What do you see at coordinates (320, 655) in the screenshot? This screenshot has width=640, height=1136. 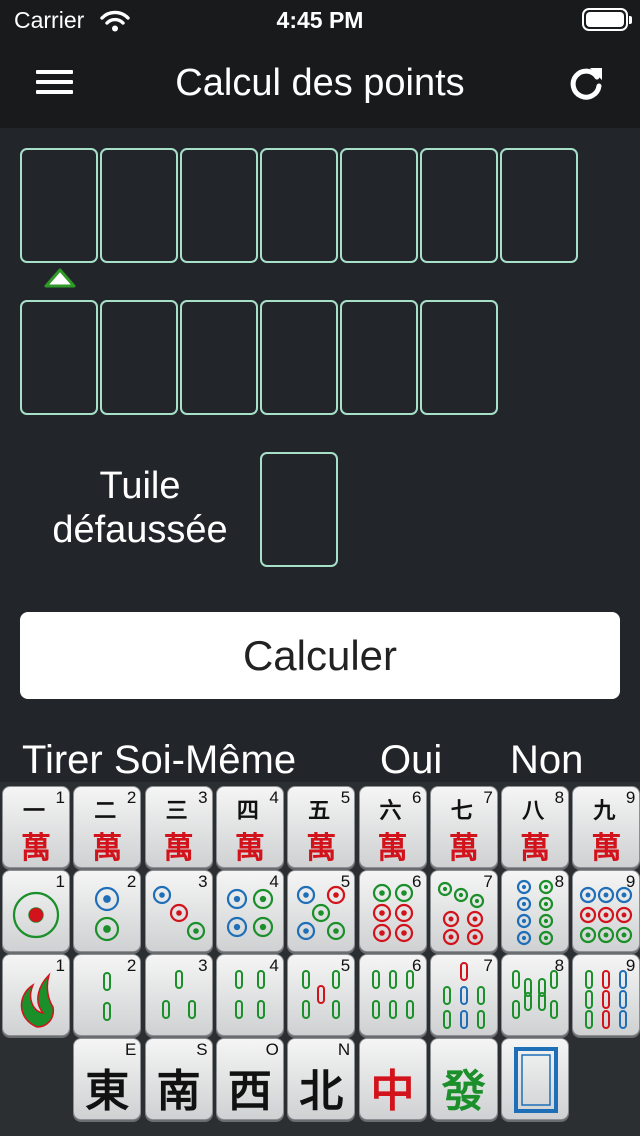 I see `calculate-button: Calculer` at bounding box center [320, 655].